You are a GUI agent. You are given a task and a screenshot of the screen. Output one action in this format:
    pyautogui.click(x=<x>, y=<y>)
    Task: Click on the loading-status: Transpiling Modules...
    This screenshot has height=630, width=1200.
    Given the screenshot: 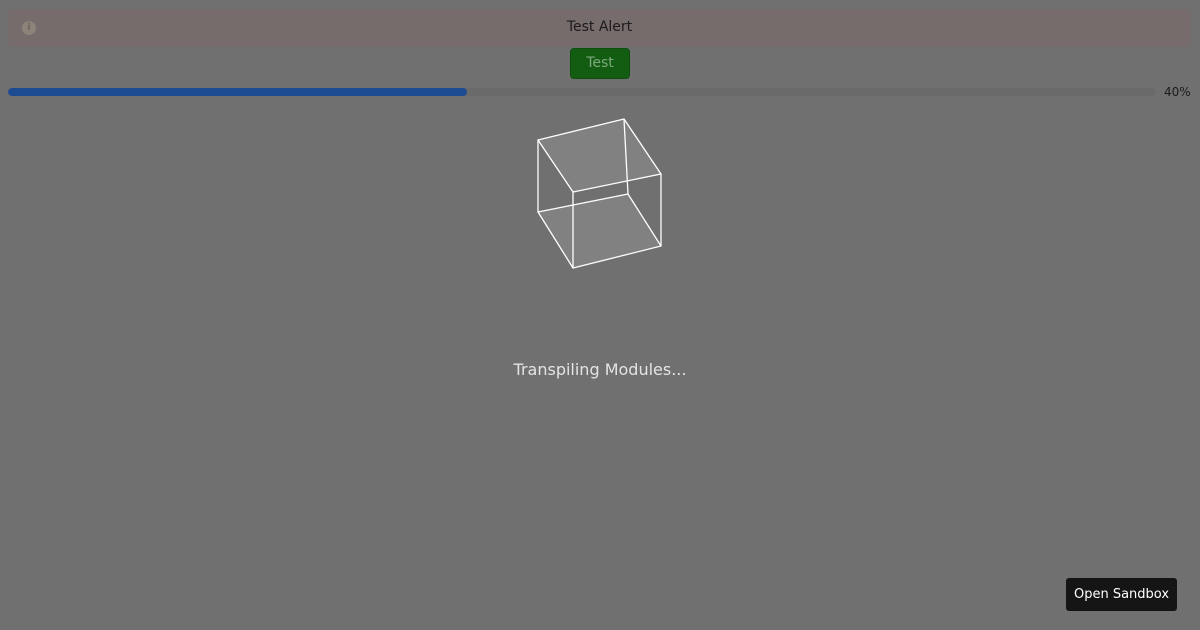 What is the action you would take?
    pyautogui.click(x=600, y=369)
    